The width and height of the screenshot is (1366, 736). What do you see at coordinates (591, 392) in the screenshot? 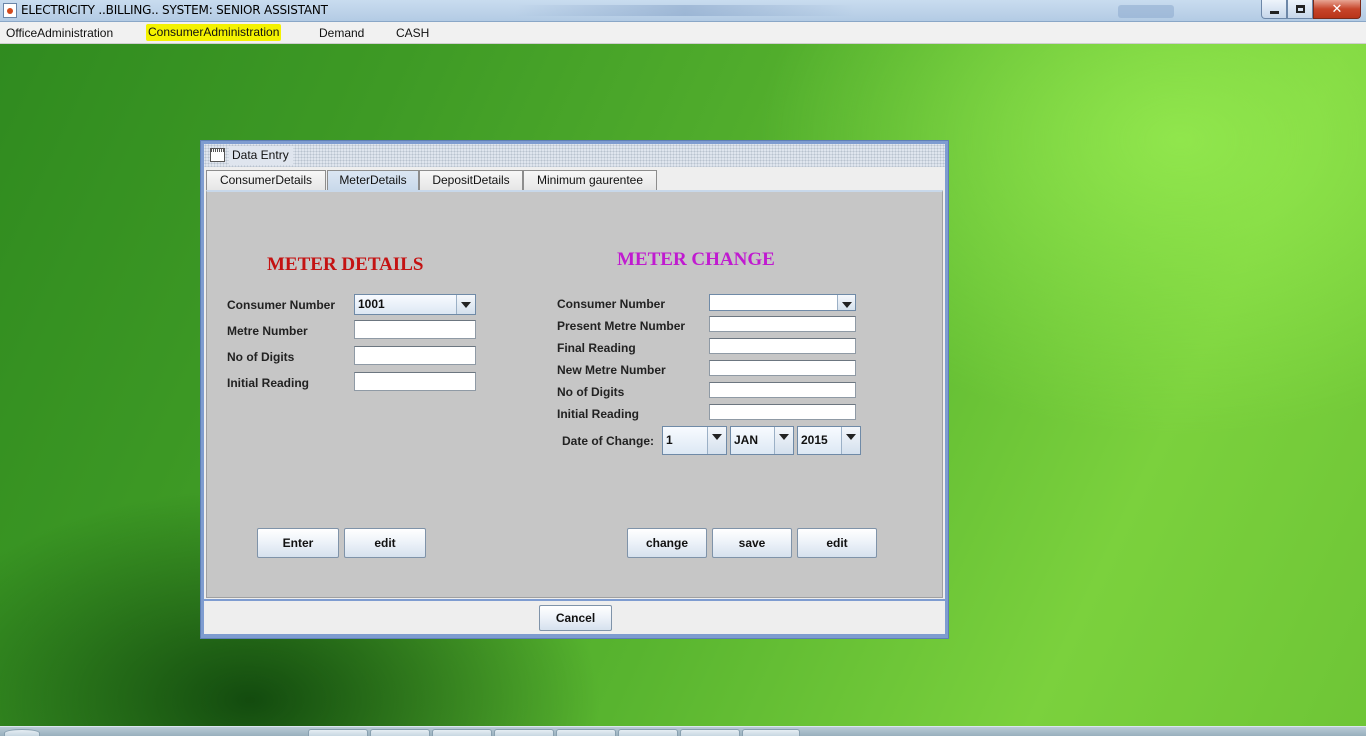
I see `change-no-of-digits-label: No of Digits` at bounding box center [591, 392].